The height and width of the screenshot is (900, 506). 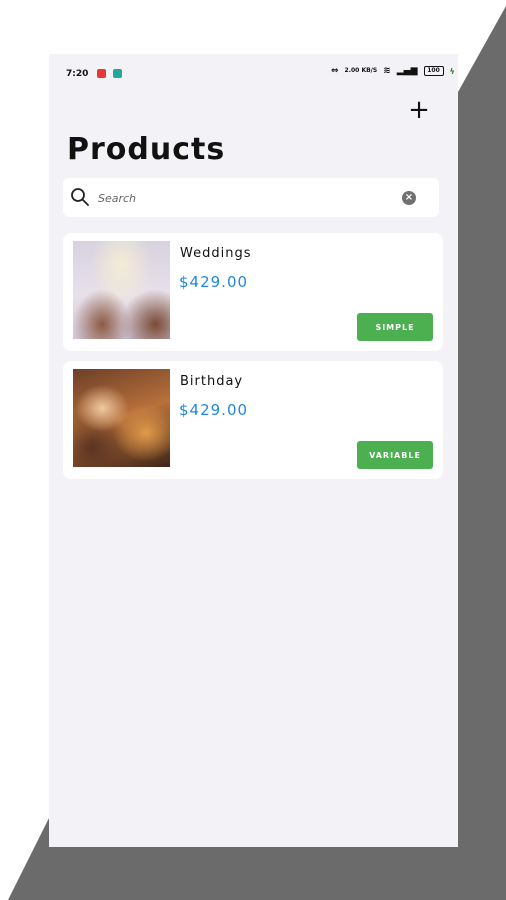 I want to click on product-image-weddings, so click(x=121, y=290).